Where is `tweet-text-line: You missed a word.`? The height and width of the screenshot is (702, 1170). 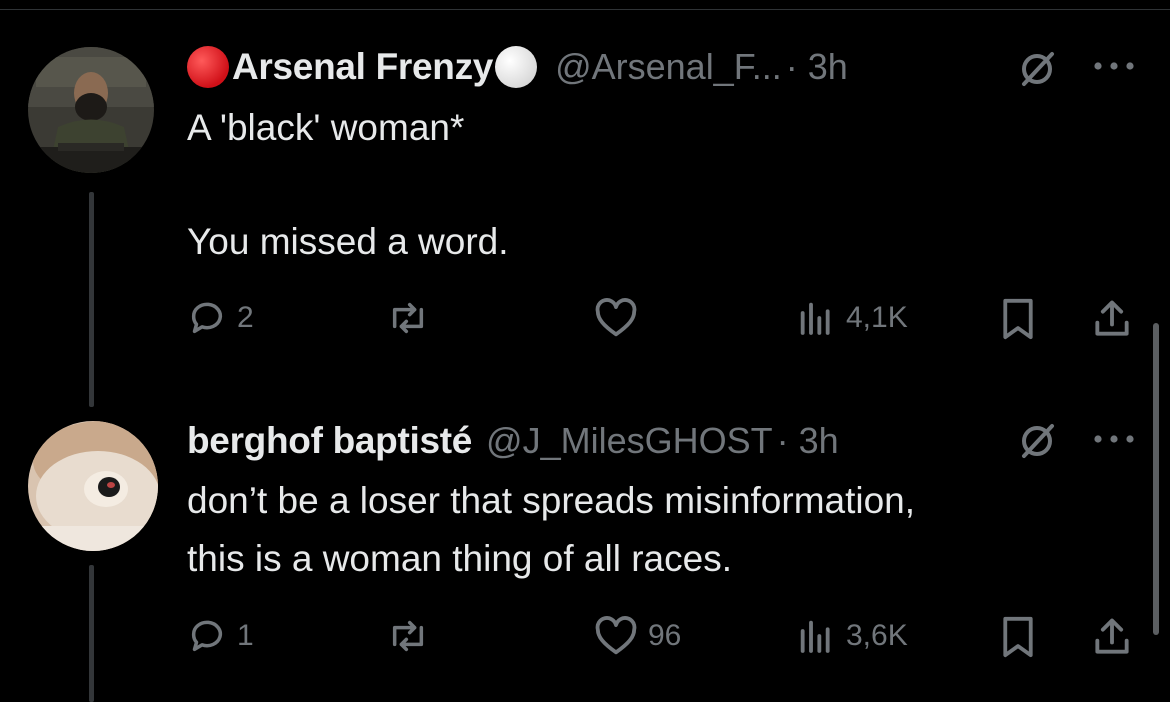
tweet-text-line: You missed a word. is located at coordinates (348, 241).